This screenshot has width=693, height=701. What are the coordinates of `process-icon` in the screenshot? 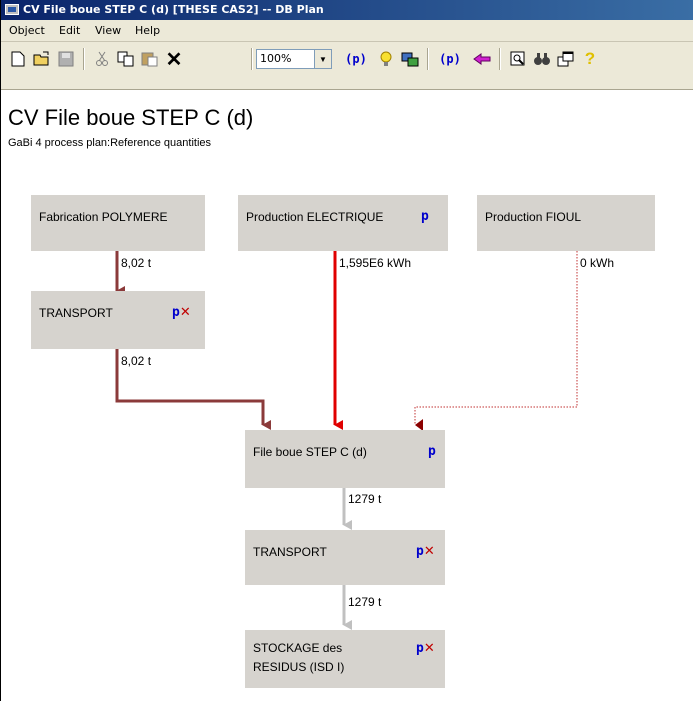 It's located at (410, 59).